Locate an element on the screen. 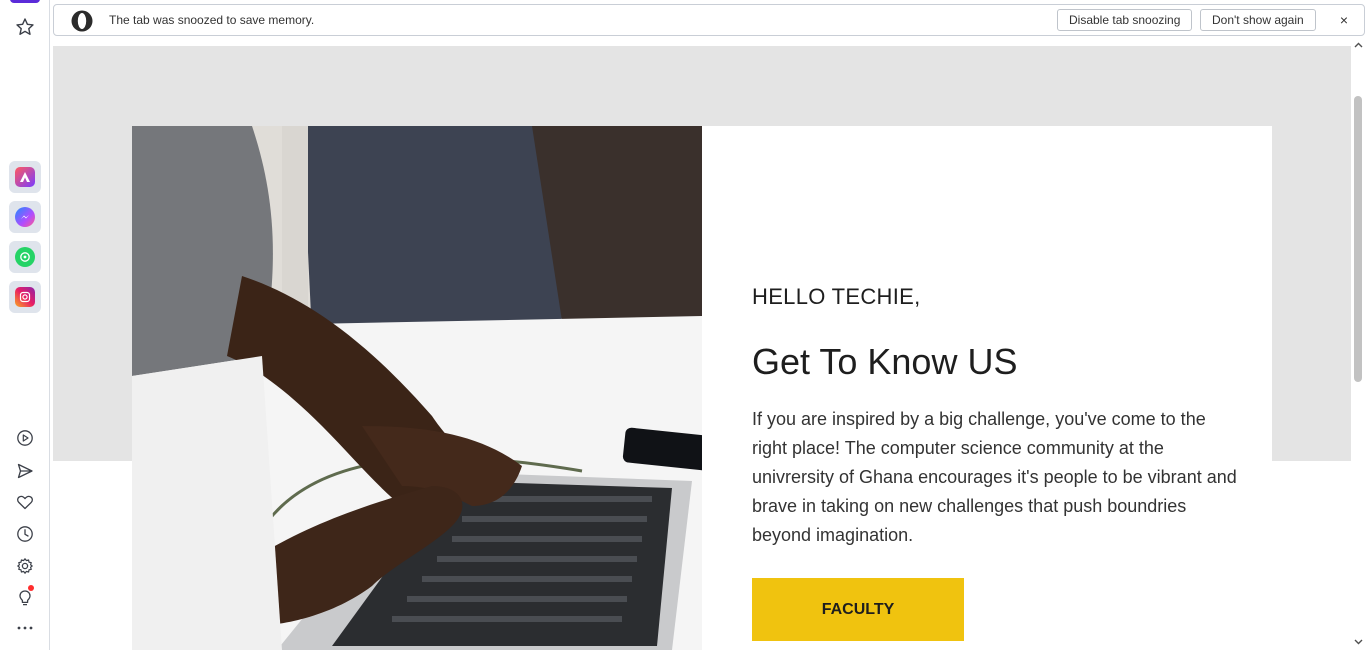  history-icon is located at coordinates (25, 534).